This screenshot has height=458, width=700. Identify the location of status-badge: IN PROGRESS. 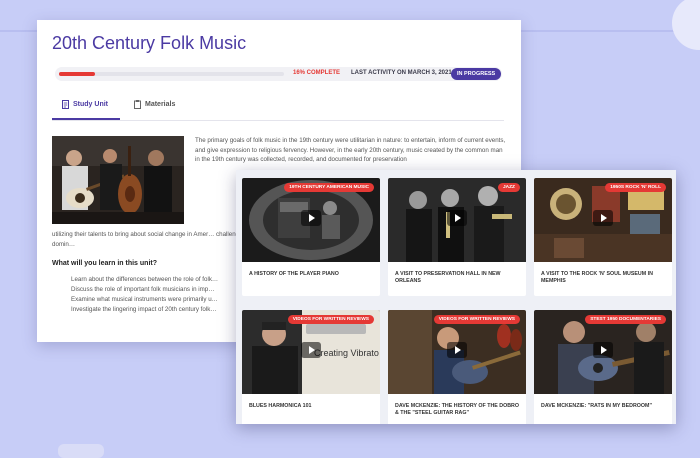
(476, 74).